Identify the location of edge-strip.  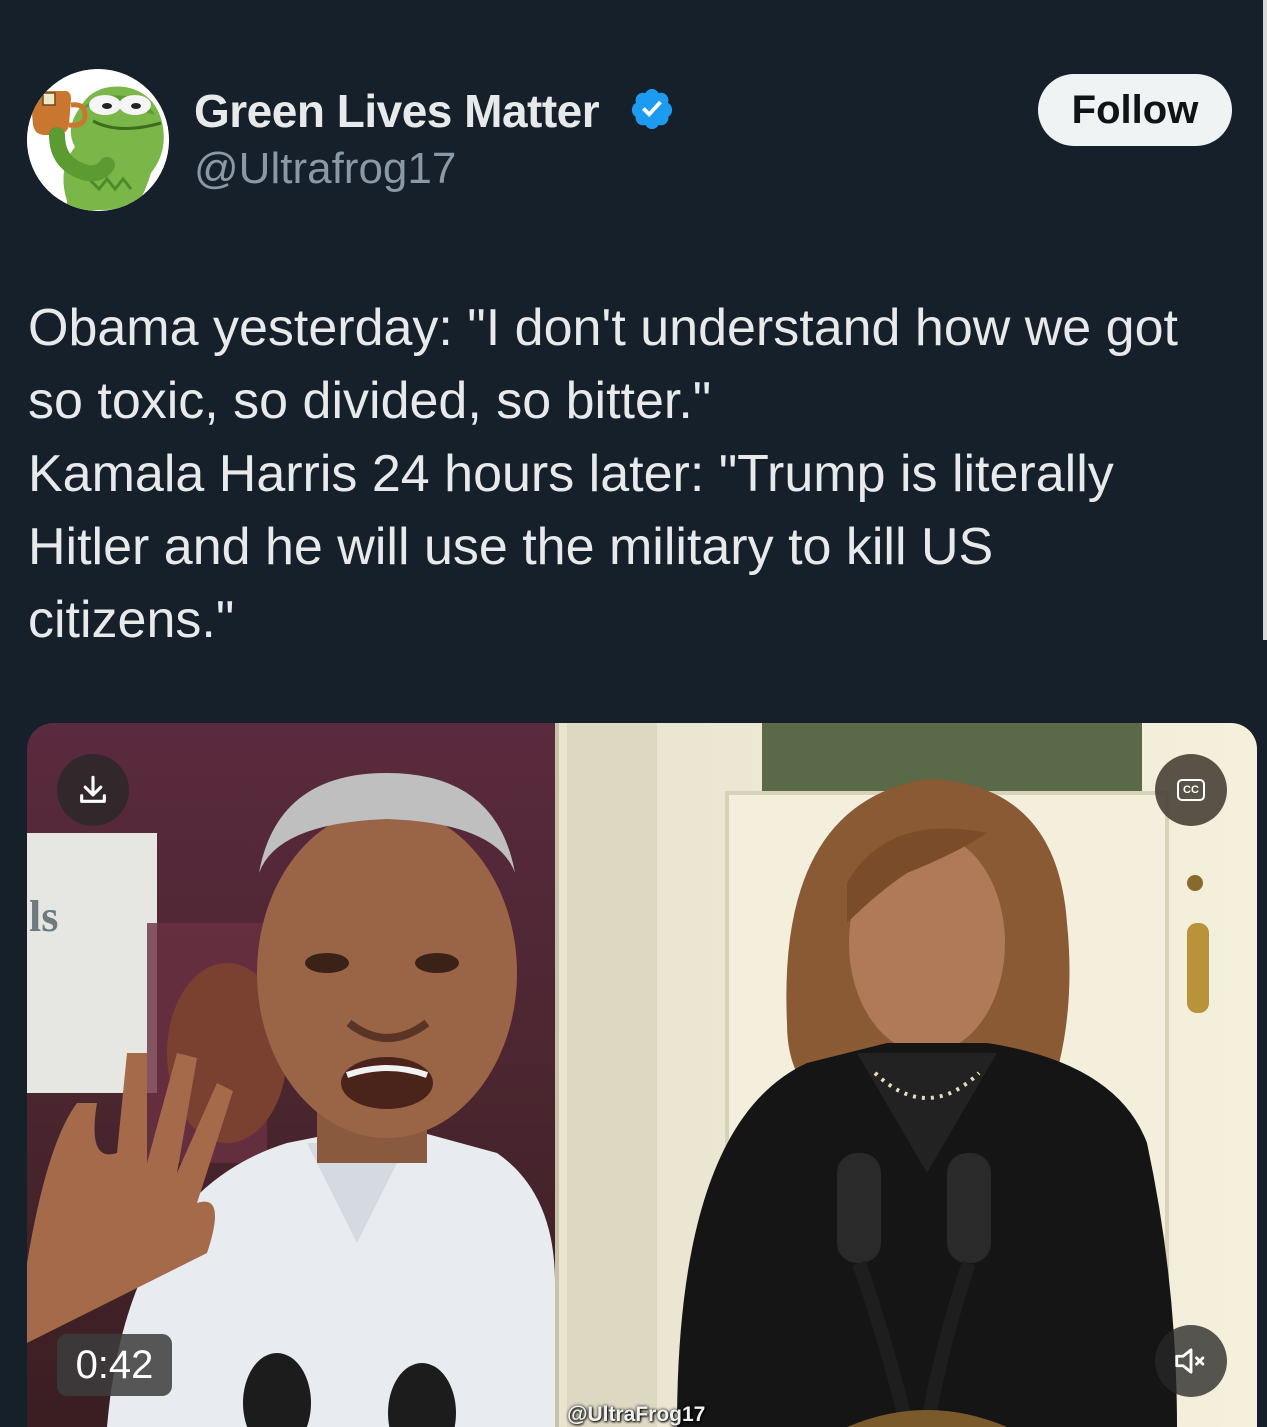
(1265, 320).